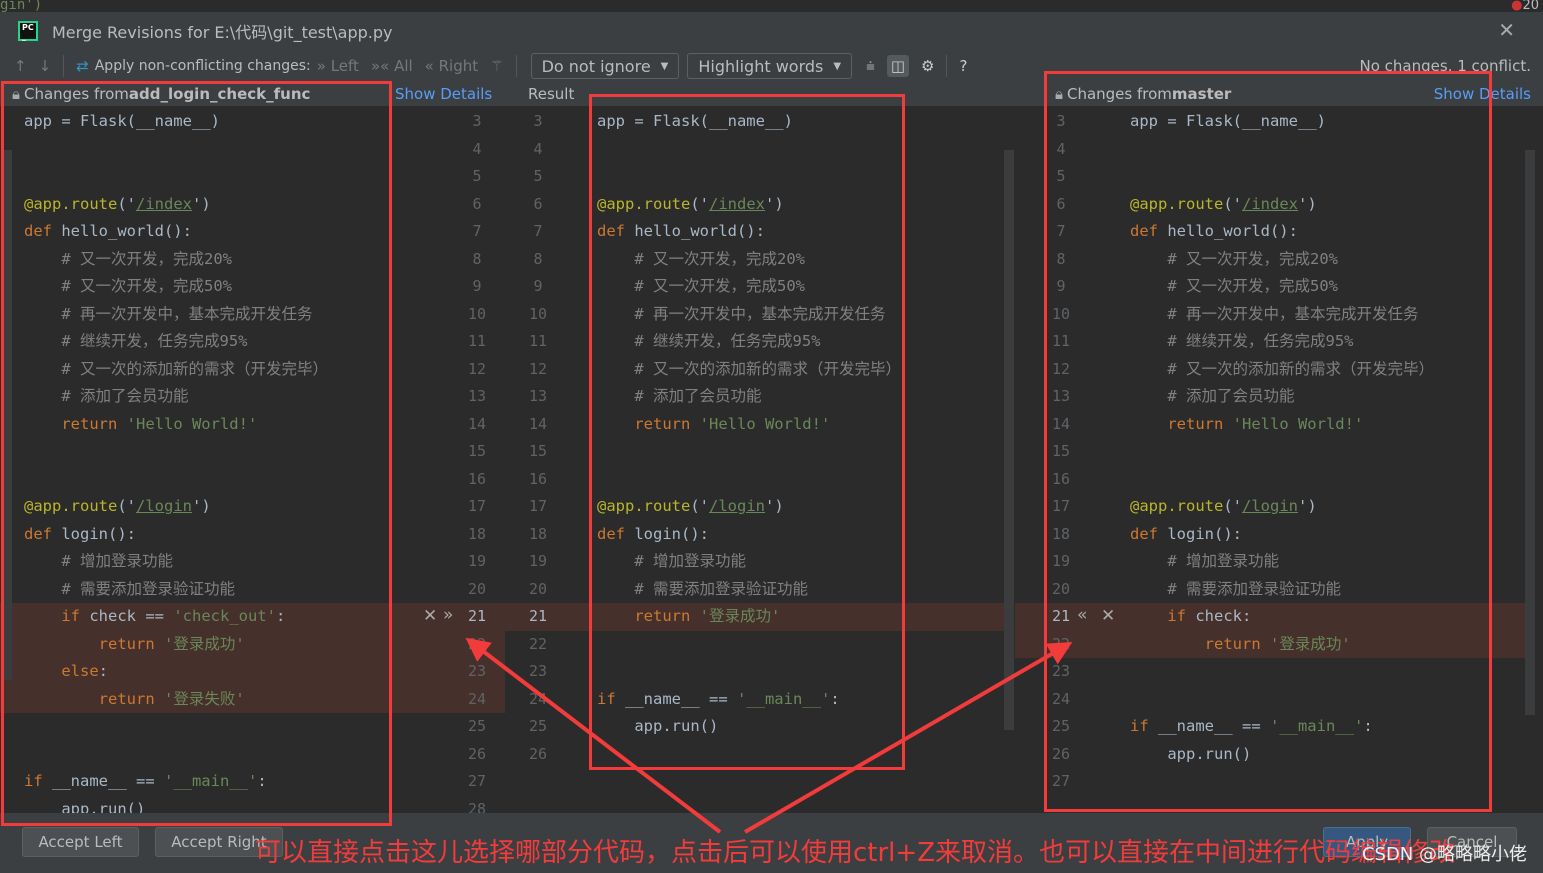 The image size is (1543, 873). I want to click on close-icon: ✕, so click(1506, 30).